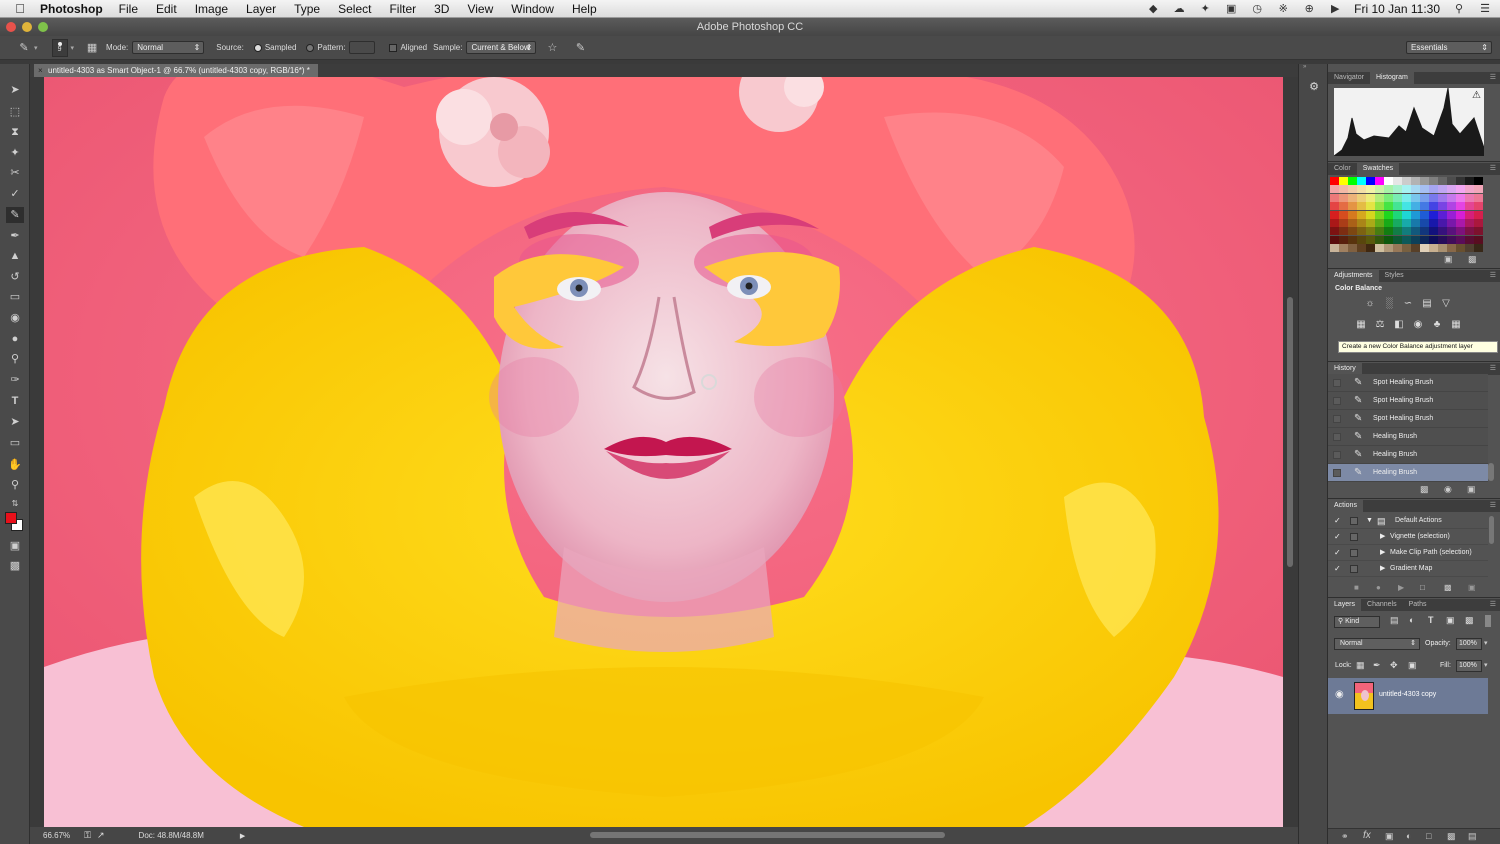 The height and width of the screenshot is (844, 1500). What do you see at coordinates (1389, 836) in the screenshot?
I see `add-mask-icon: ▣` at bounding box center [1389, 836].